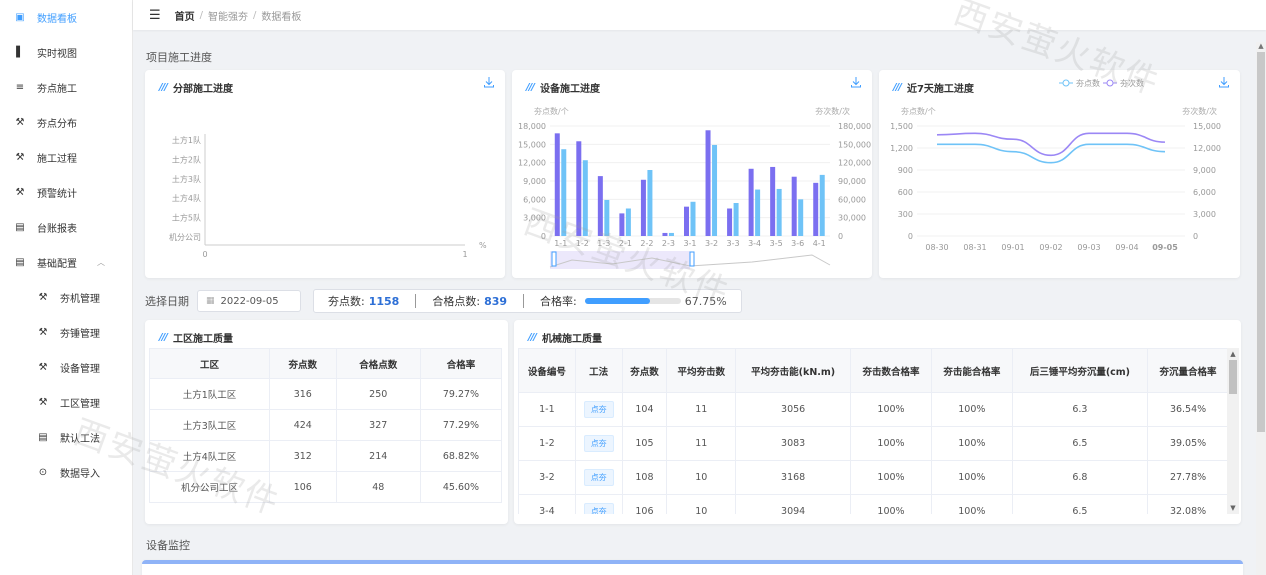  Describe the element at coordinates (66, 367) in the screenshot. I see `sidebar-subitem-2: ⚒ 设备管理` at that location.